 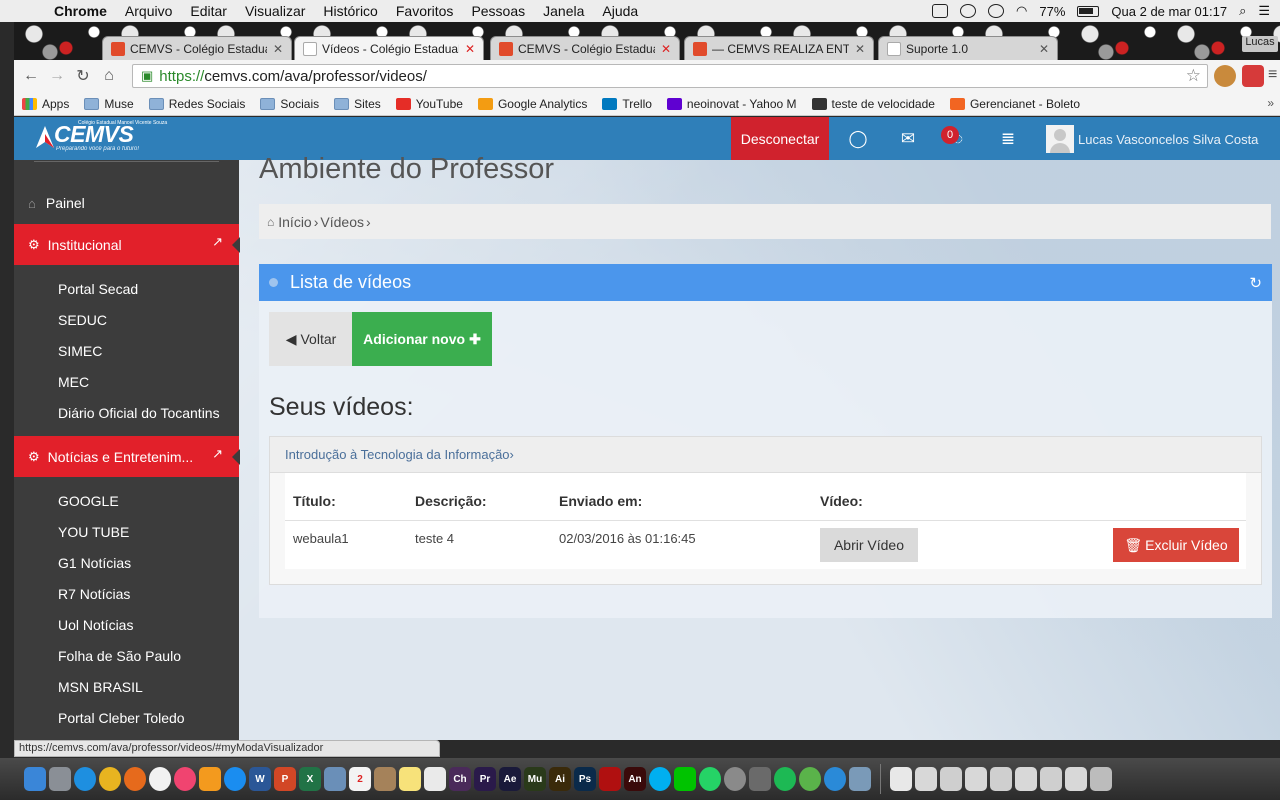 What do you see at coordinates (1255, 283) in the screenshot?
I see `refresh-icon: ↻` at bounding box center [1255, 283].